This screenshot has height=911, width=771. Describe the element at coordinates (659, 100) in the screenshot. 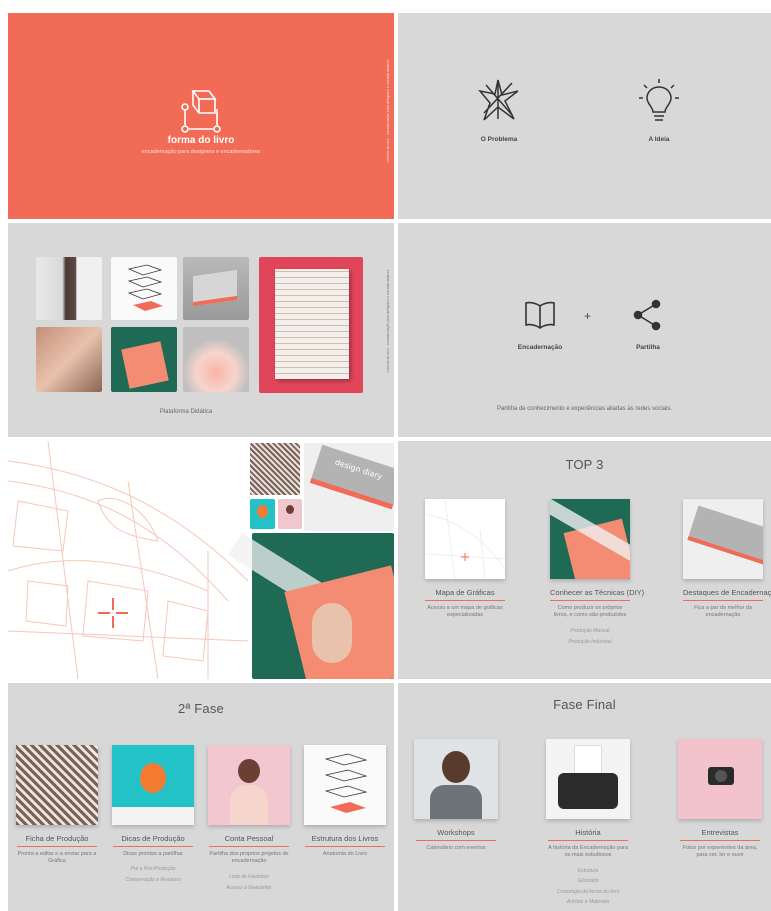

I see `lightbulb-icon` at that location.